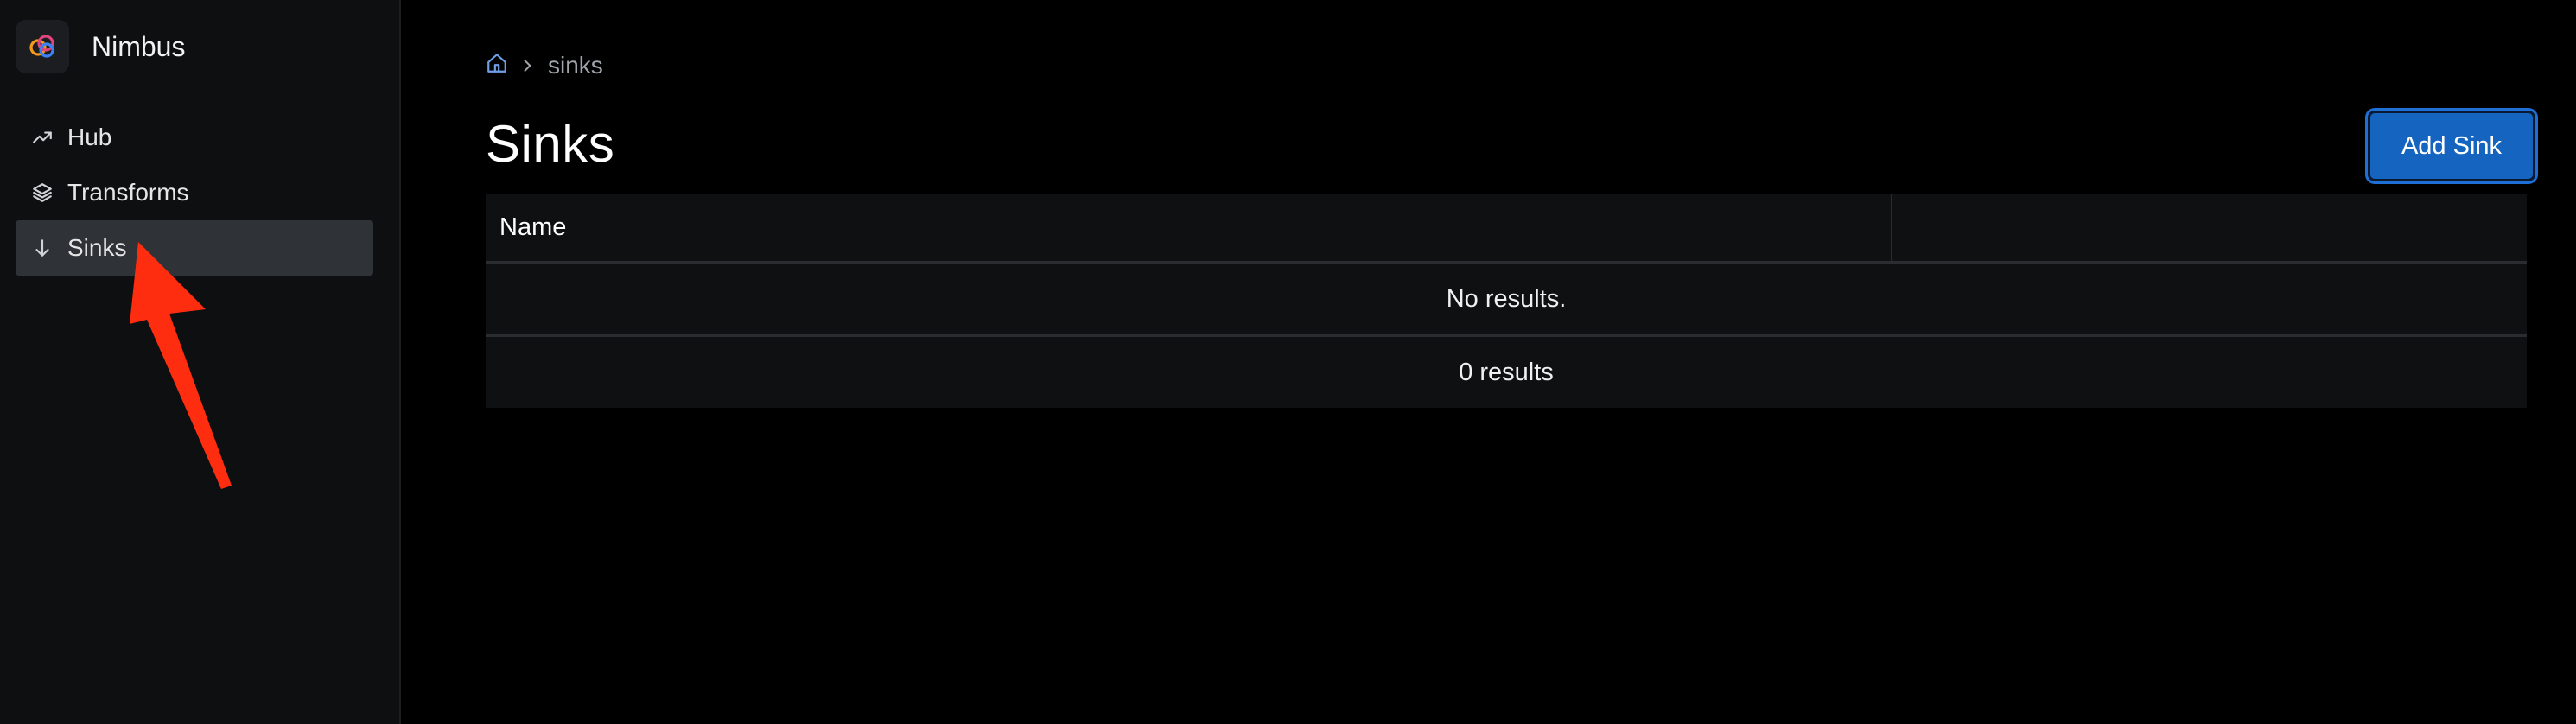 Image resolution: width=2576 pixels, height=724 pixels. Describe the element at coordinates (139, 46) in the screenshot. I see `app-name: Nimbus` at that location.